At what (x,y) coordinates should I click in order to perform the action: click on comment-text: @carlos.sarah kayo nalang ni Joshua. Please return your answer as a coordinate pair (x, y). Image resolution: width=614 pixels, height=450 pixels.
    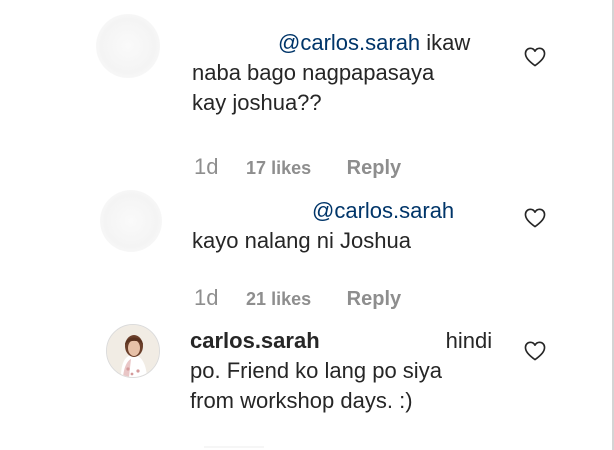
    Looking at the image, I should click on (323, 226).